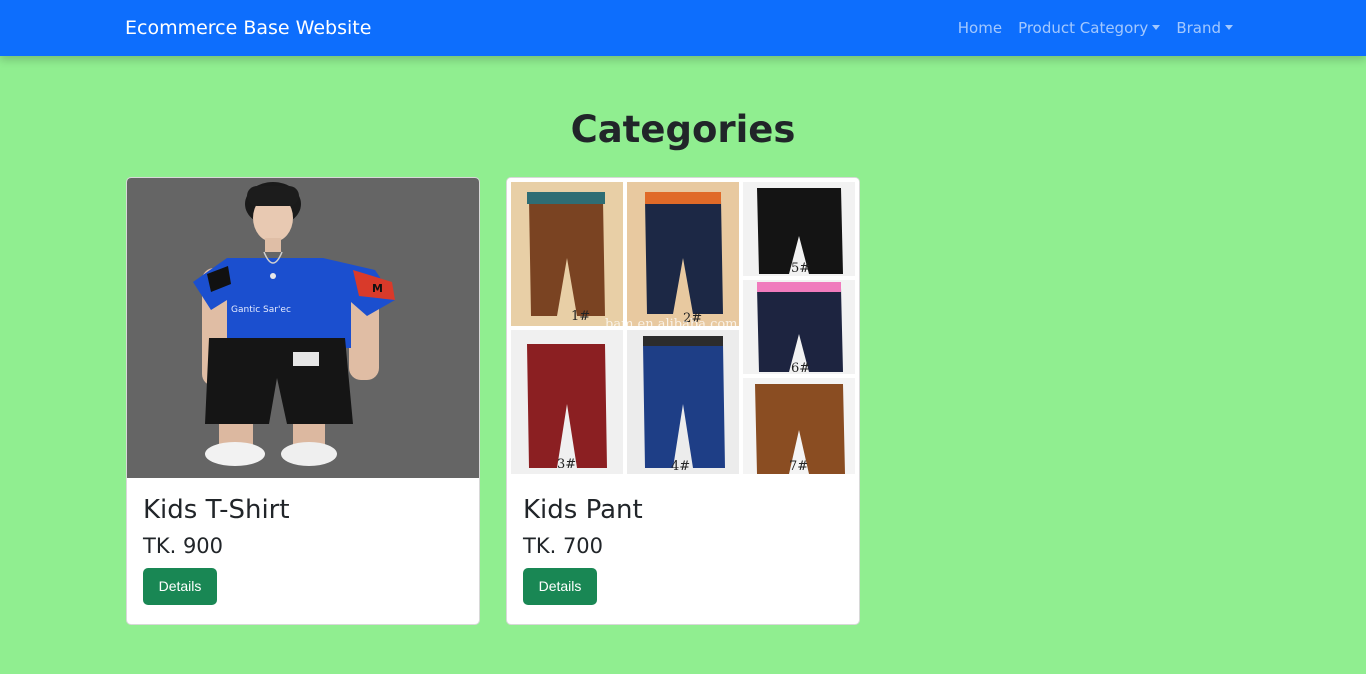  I want to click on nav-home-label: Home, so click(980, 28).